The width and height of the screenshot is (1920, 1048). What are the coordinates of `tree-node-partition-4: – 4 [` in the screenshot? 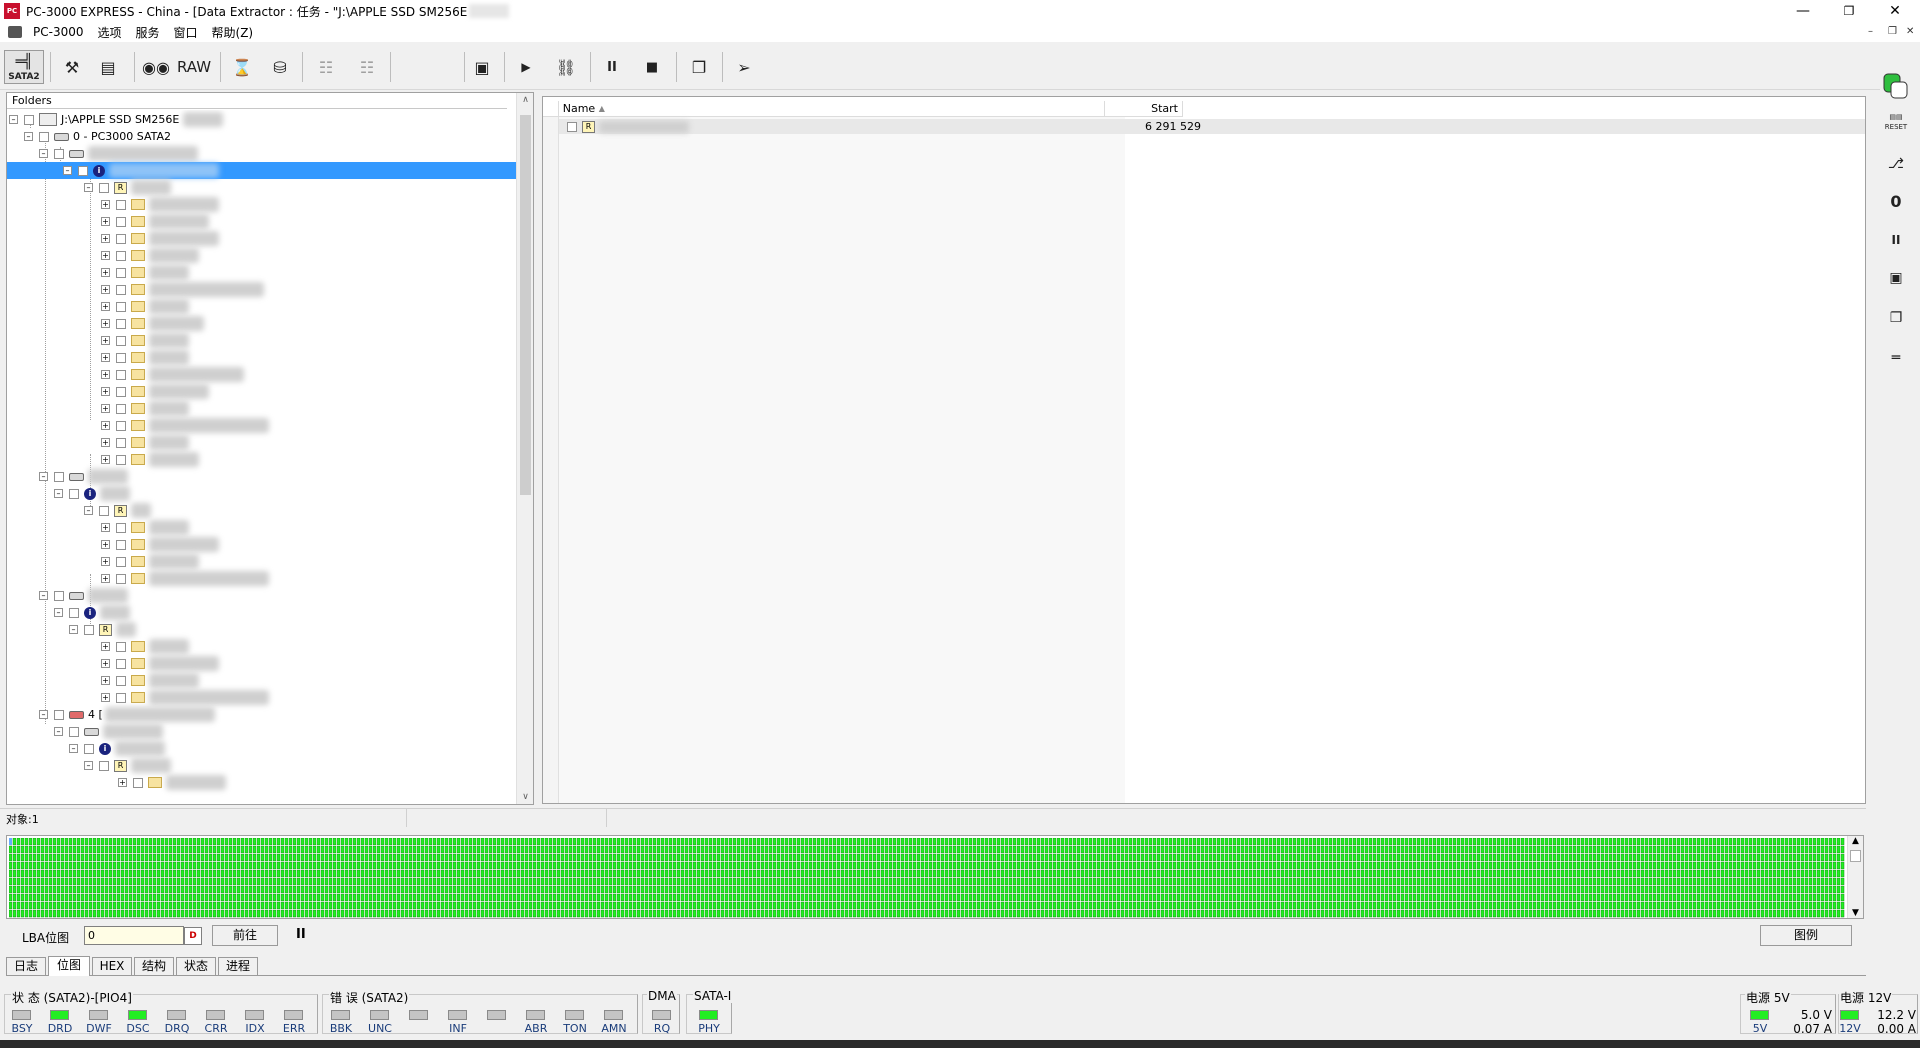 It's located at (127, 714).